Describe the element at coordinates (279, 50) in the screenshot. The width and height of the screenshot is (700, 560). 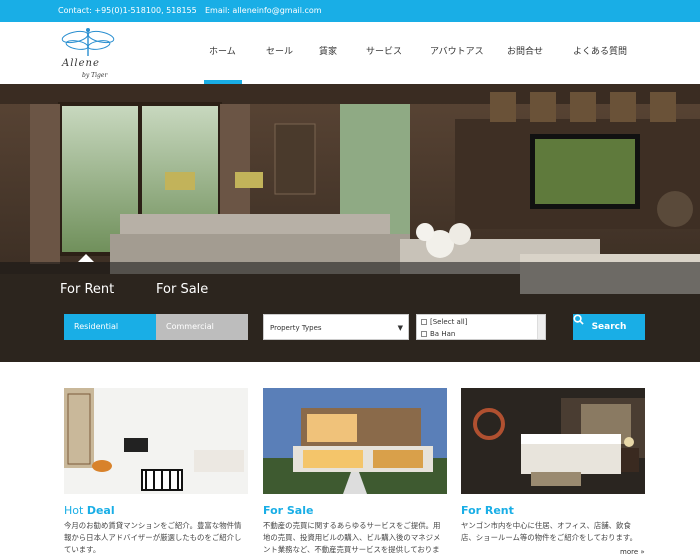
I see `nav-sale: セール` at that location.